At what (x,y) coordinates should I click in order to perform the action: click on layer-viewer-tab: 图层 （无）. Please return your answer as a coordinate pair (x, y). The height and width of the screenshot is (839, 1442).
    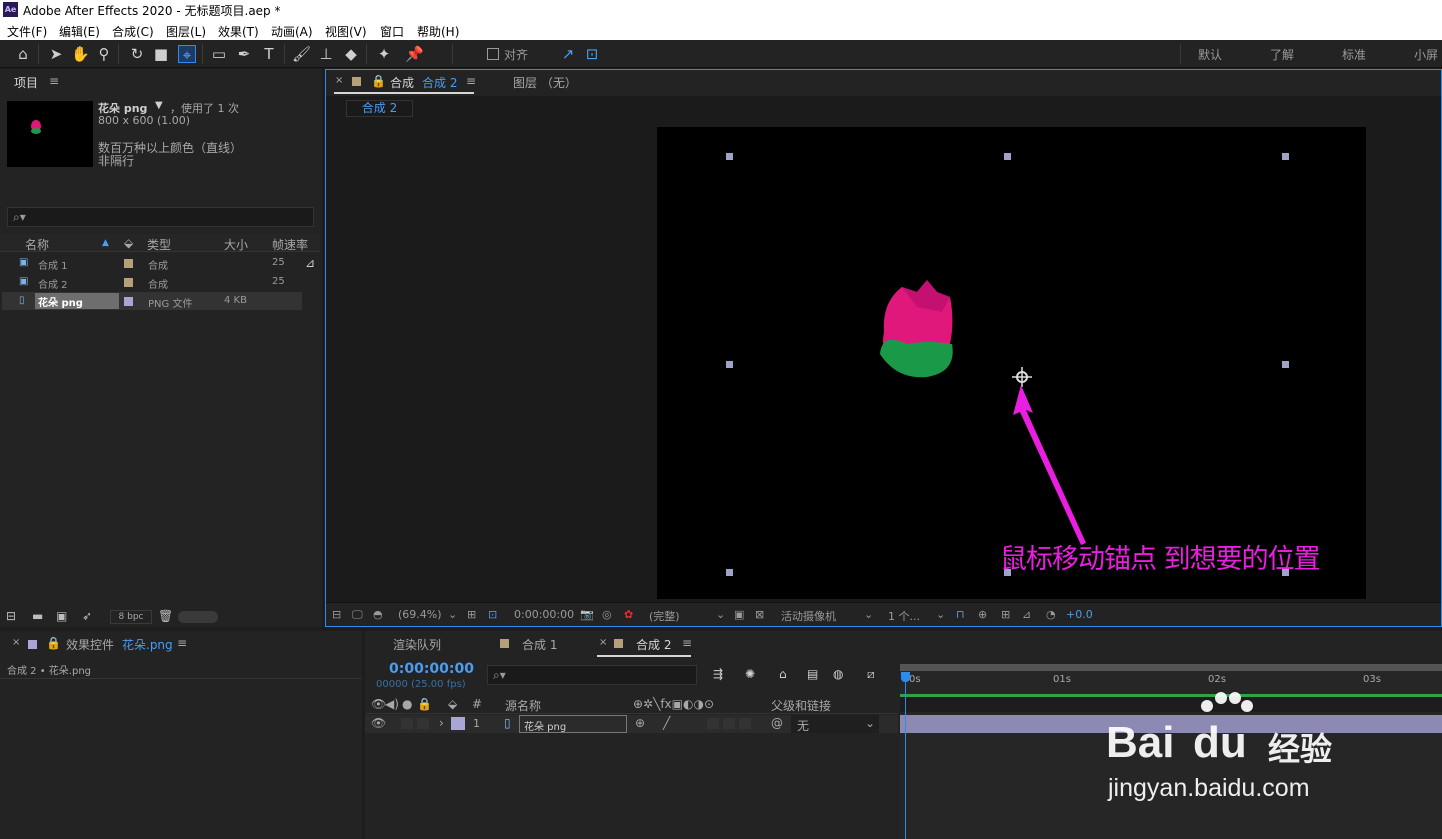
    Looking at the image, I should click on (545, 82).